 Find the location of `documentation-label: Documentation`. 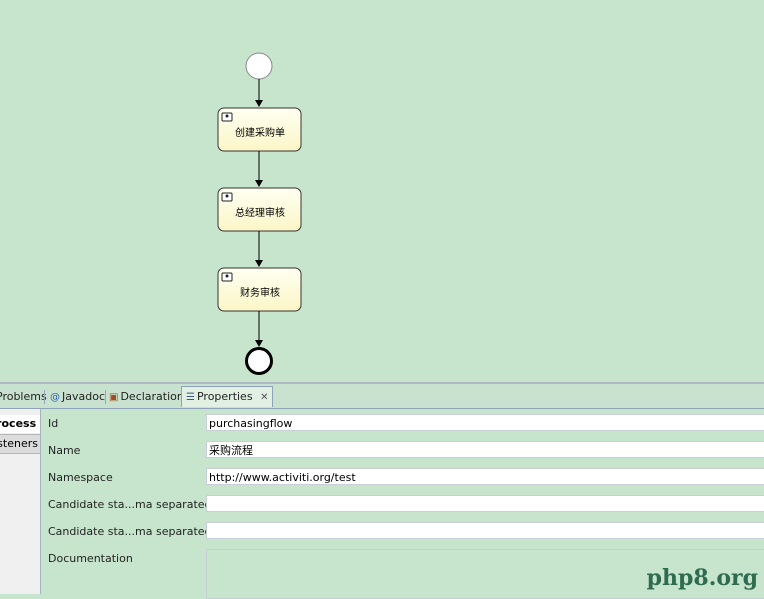

documentation-label: Documentation is located at coordinates (90, 558).